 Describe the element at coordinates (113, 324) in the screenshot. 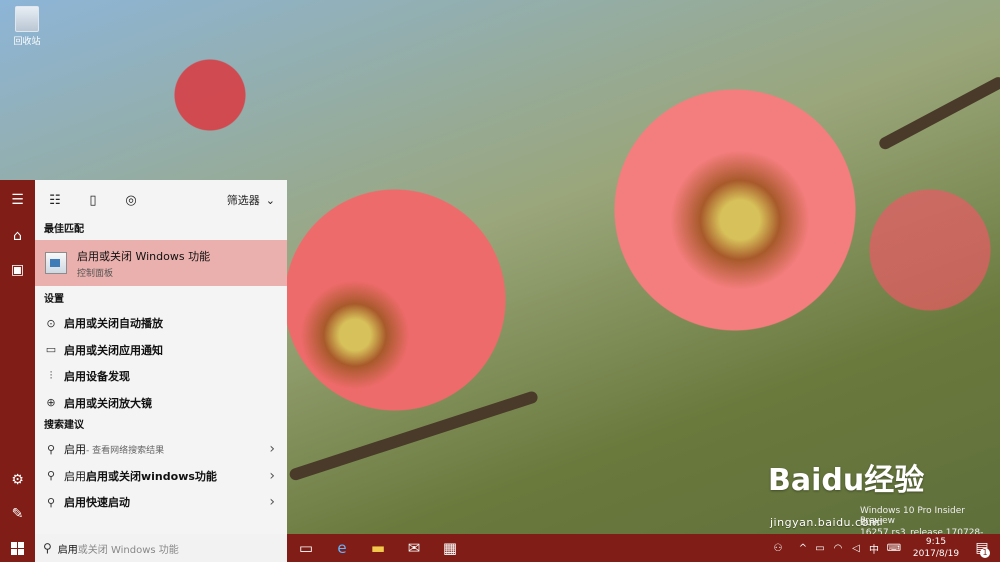

I see `settings-item-label: 启用或关闭自动播放` at that location.